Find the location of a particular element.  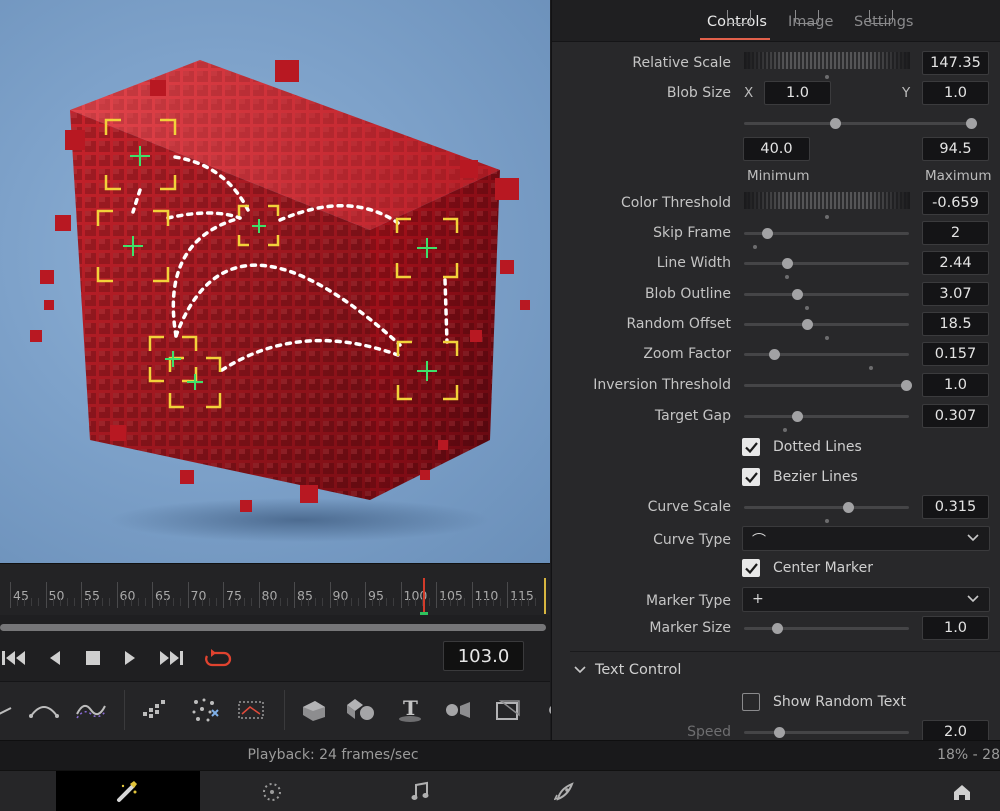

blob-size-x-field: 1.0 is located at coordinates (797, 93).